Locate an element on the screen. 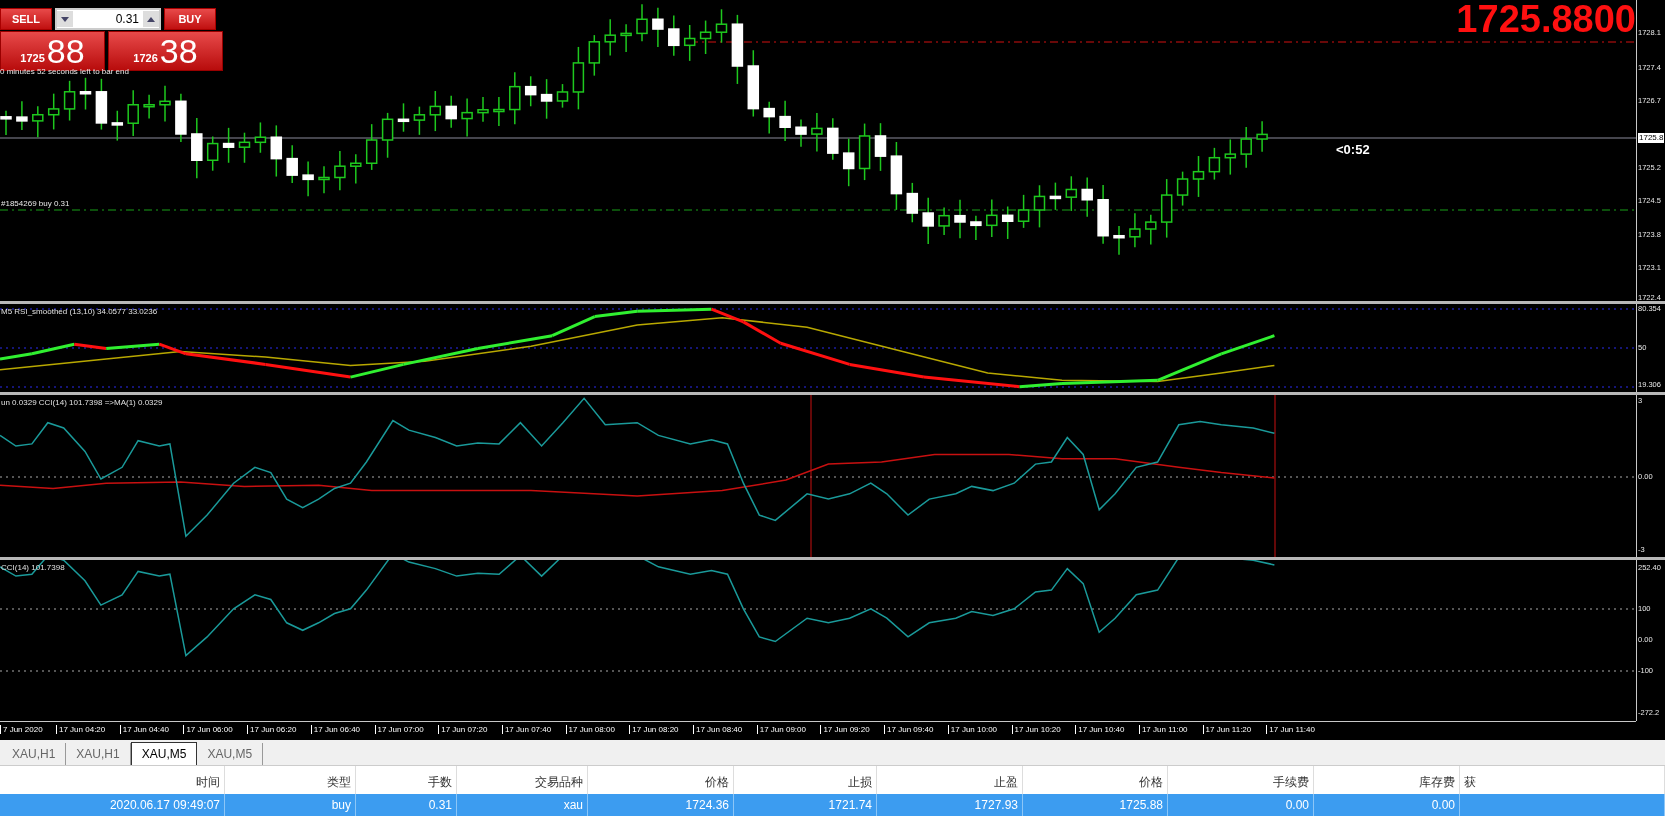  time-label: 17 Jun 07:20 is located at coordinates (463, 730).